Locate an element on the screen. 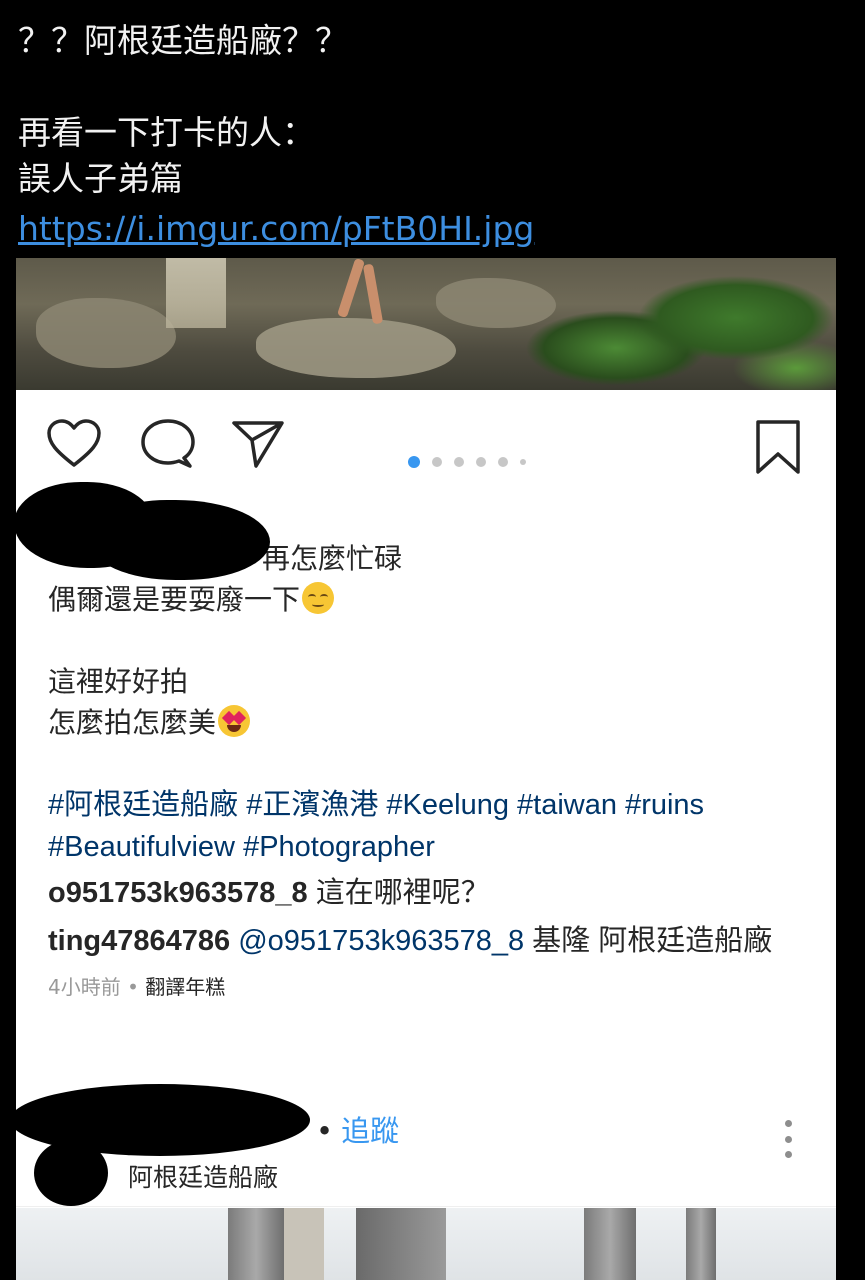 This screenshot has width=865, height=1280. hashtag: #taiwan is located at coordinates (567, 805).